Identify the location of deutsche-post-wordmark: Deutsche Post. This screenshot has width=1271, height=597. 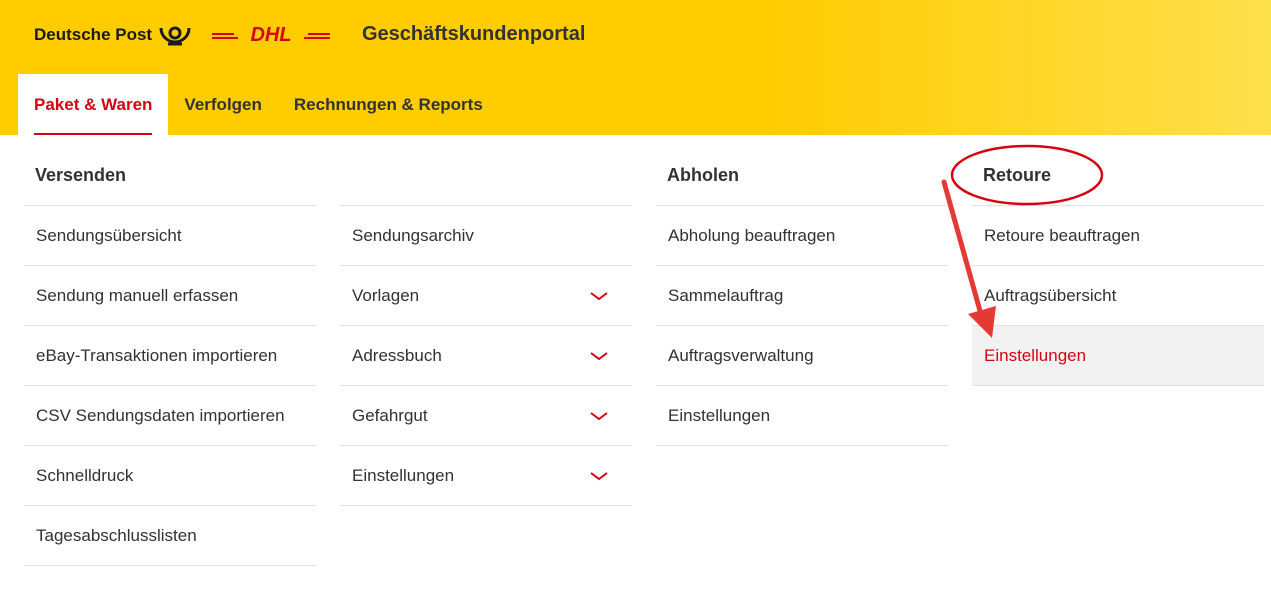
(93, 34).